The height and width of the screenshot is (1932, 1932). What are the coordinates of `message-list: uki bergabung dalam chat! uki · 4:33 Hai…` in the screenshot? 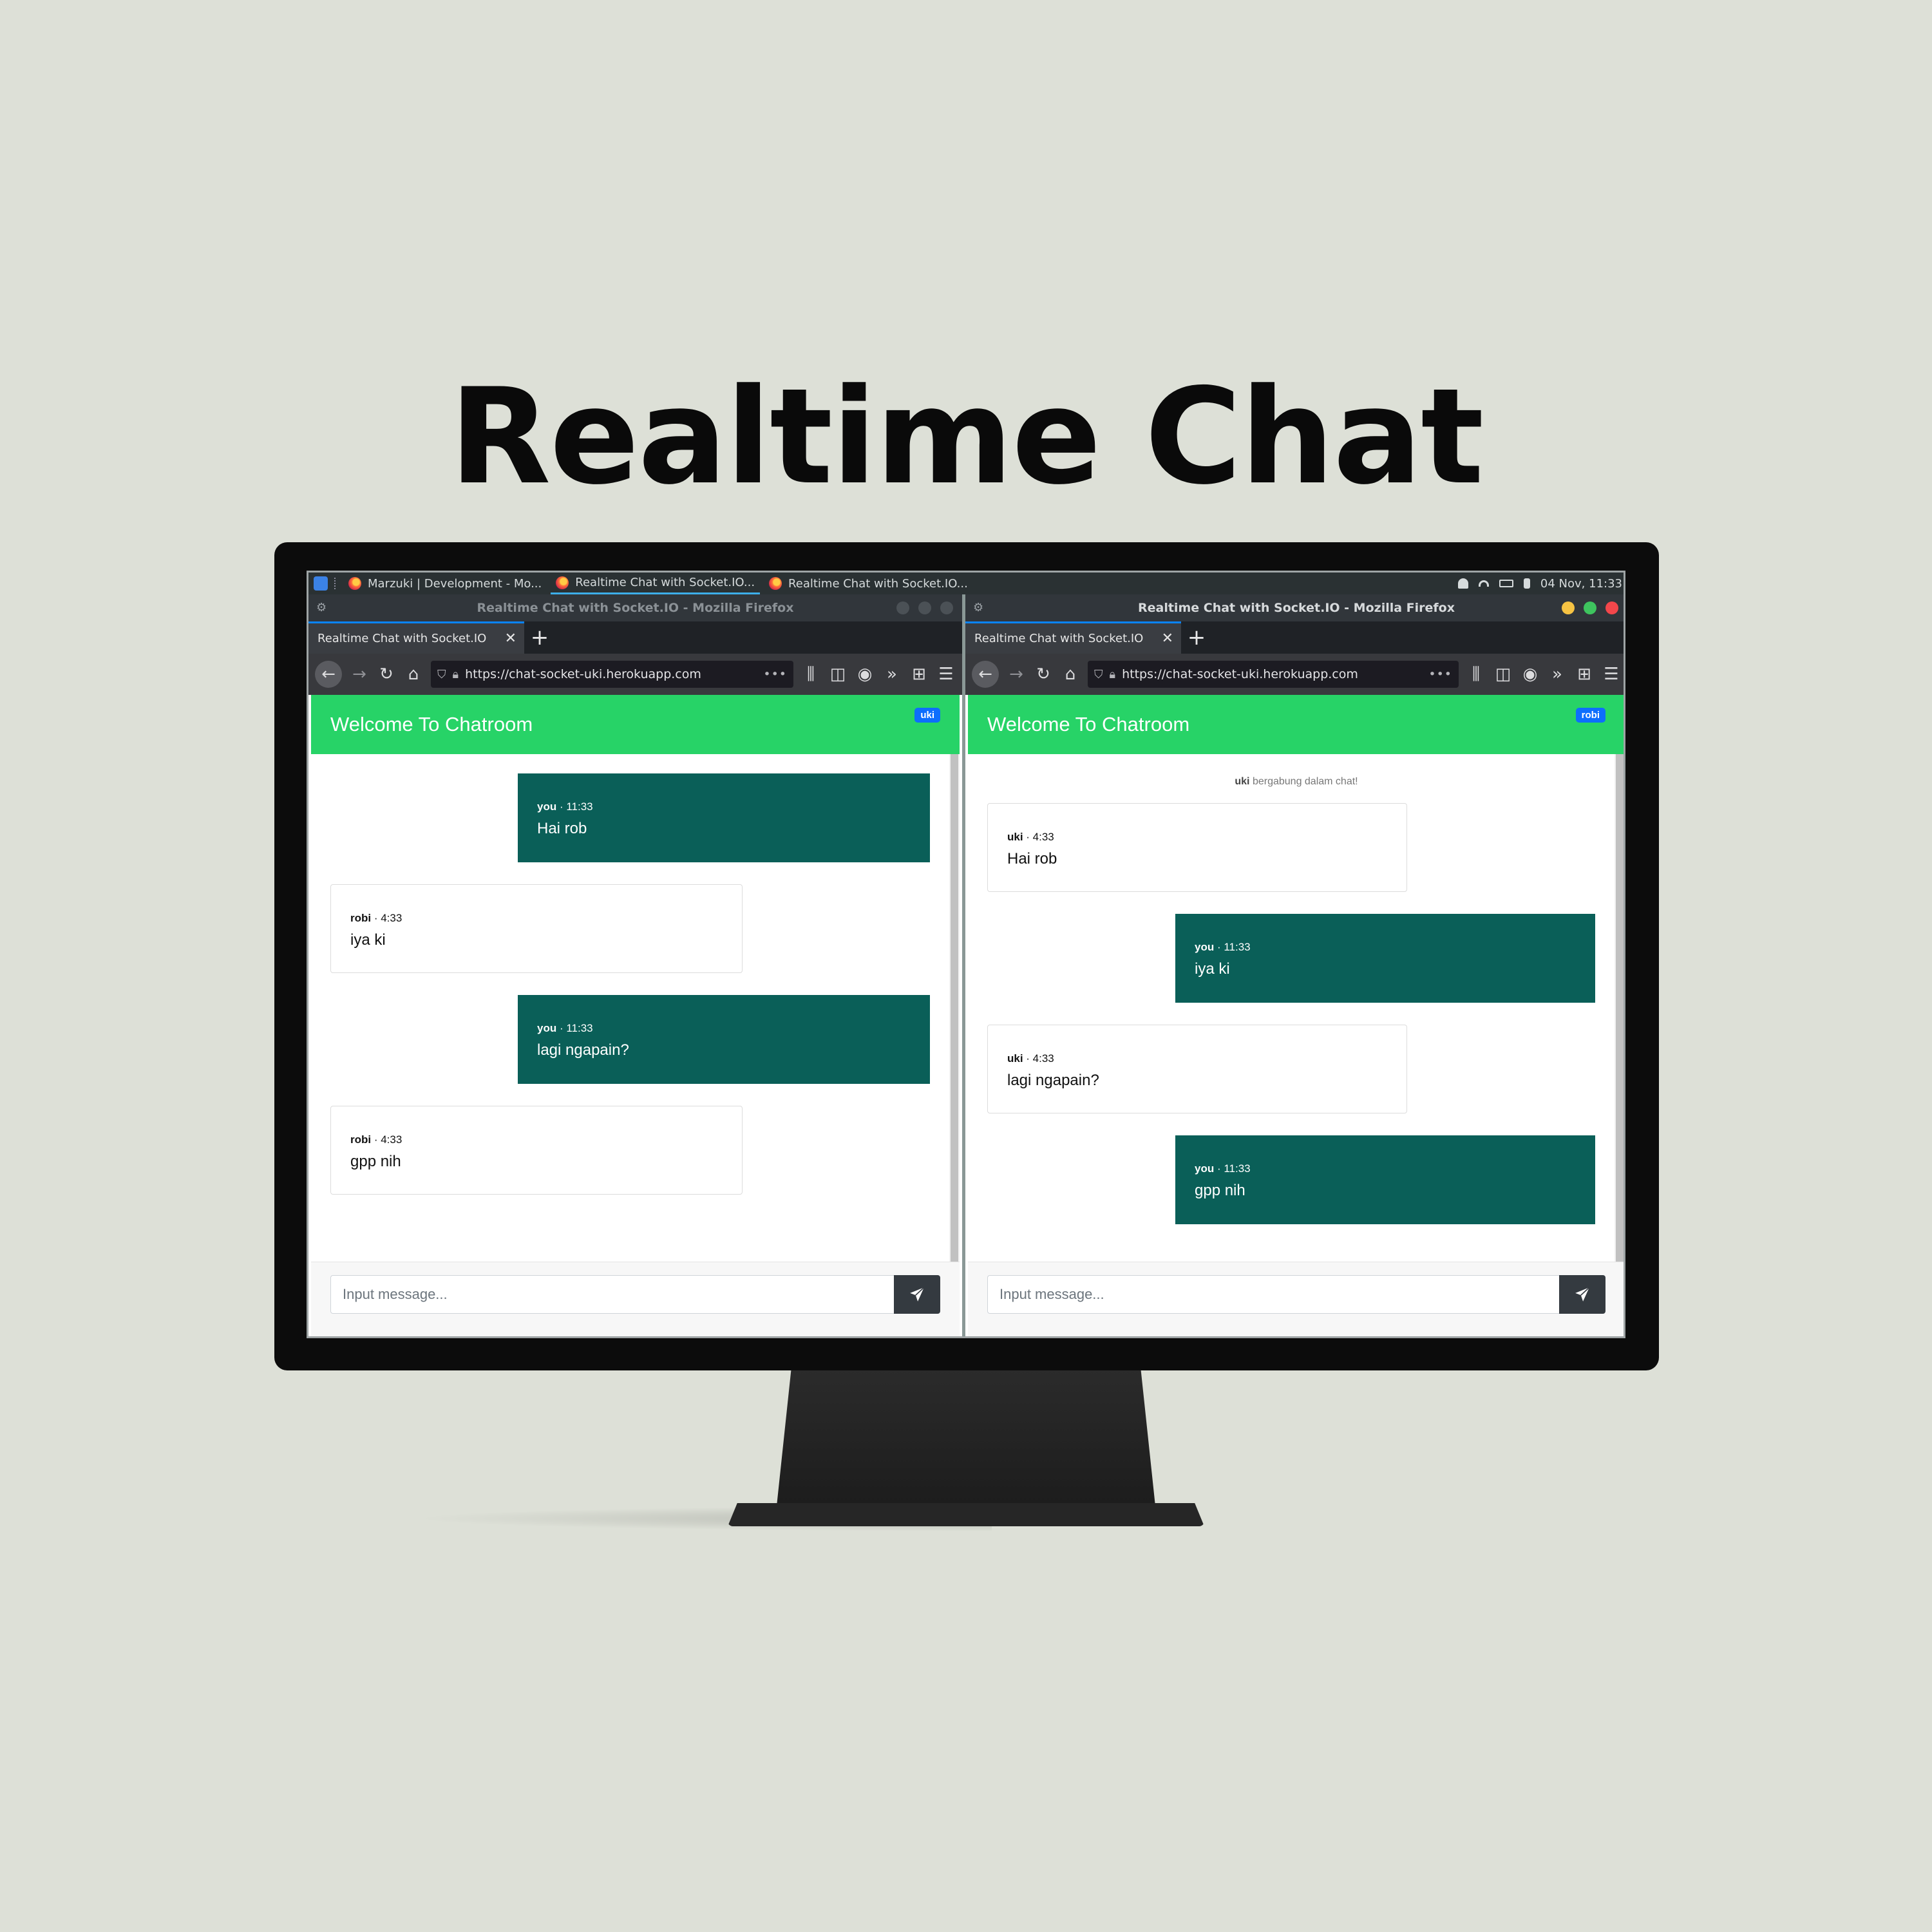 It's located at (1296, 1008).